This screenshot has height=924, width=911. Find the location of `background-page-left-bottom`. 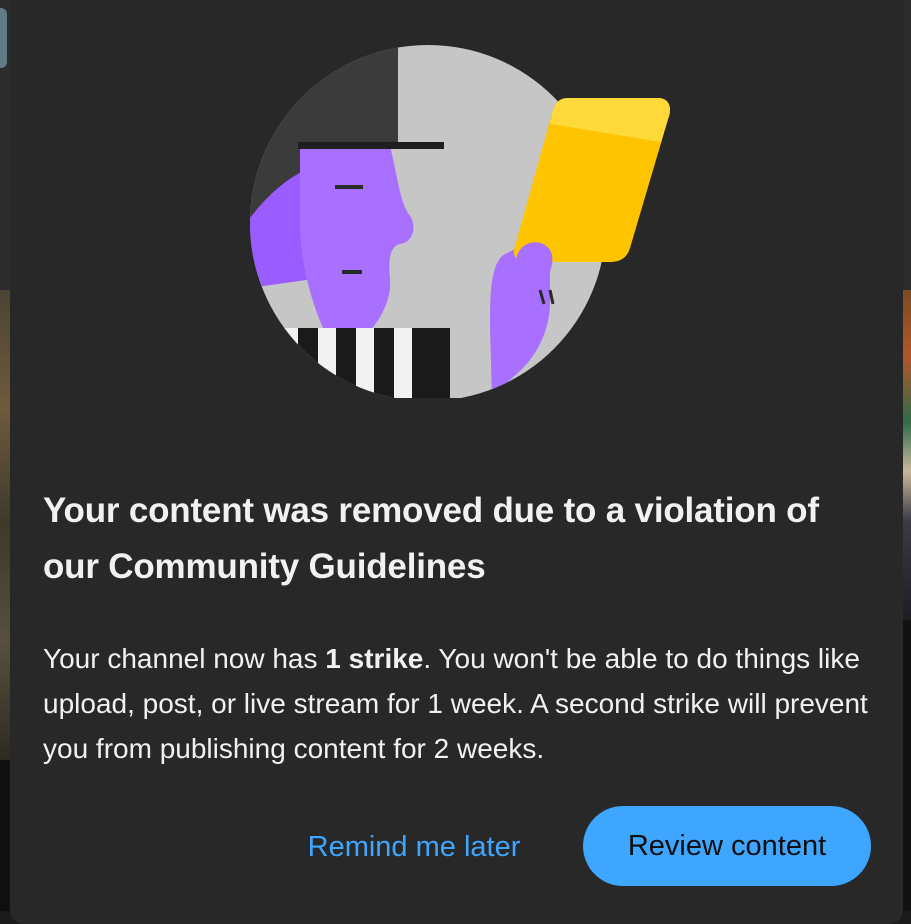

background-page-left-bottom is located at coordinates (5, 835).